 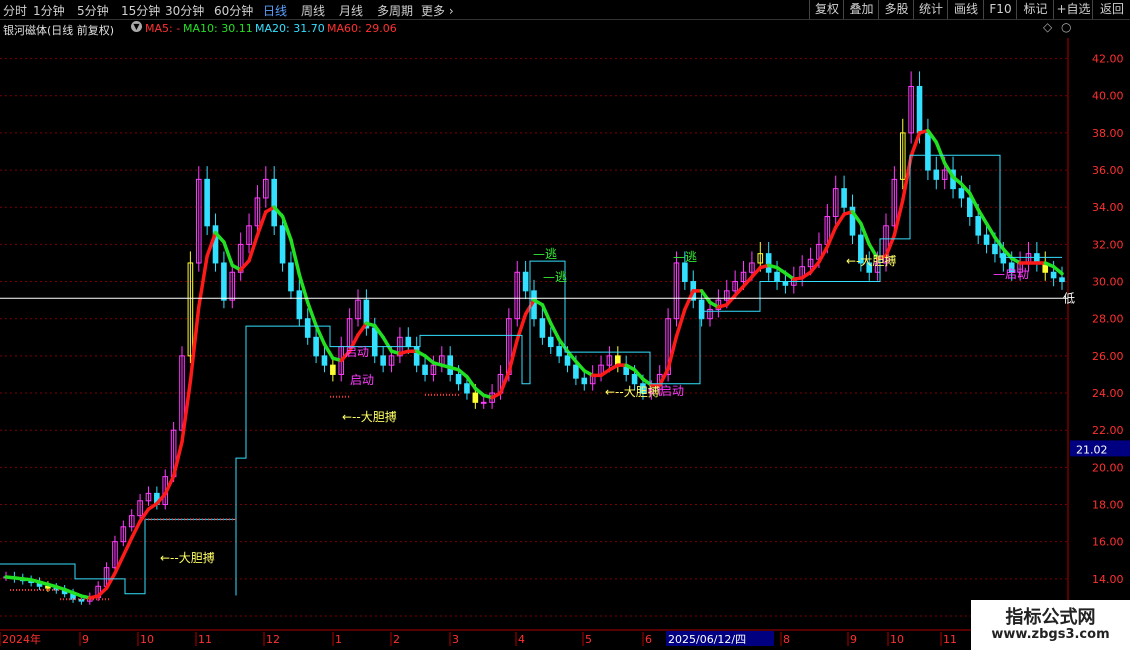 What do you see at coordinates (49, 10) in the screenshot?
I see `period-tab-1: 1分钟` at bounding box center [49, 10].